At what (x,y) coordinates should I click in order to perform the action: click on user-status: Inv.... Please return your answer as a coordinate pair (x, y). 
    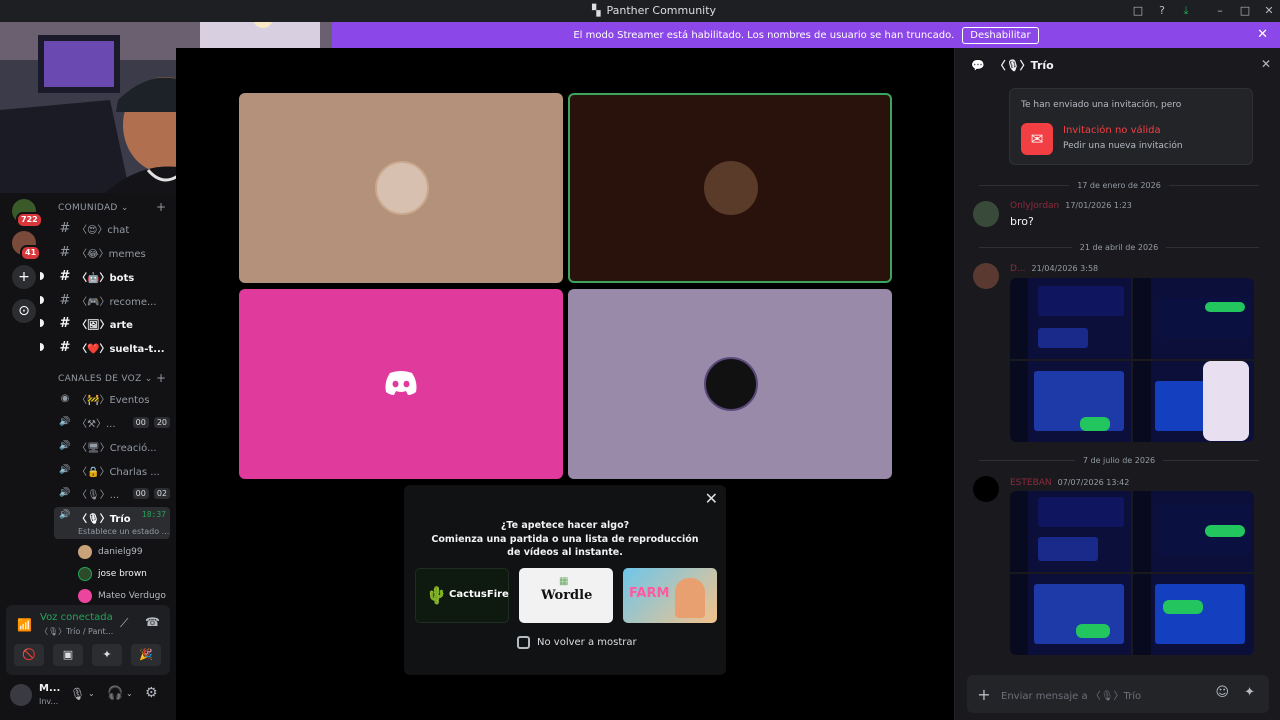
    Looking at the image, I should click on (49, 701).